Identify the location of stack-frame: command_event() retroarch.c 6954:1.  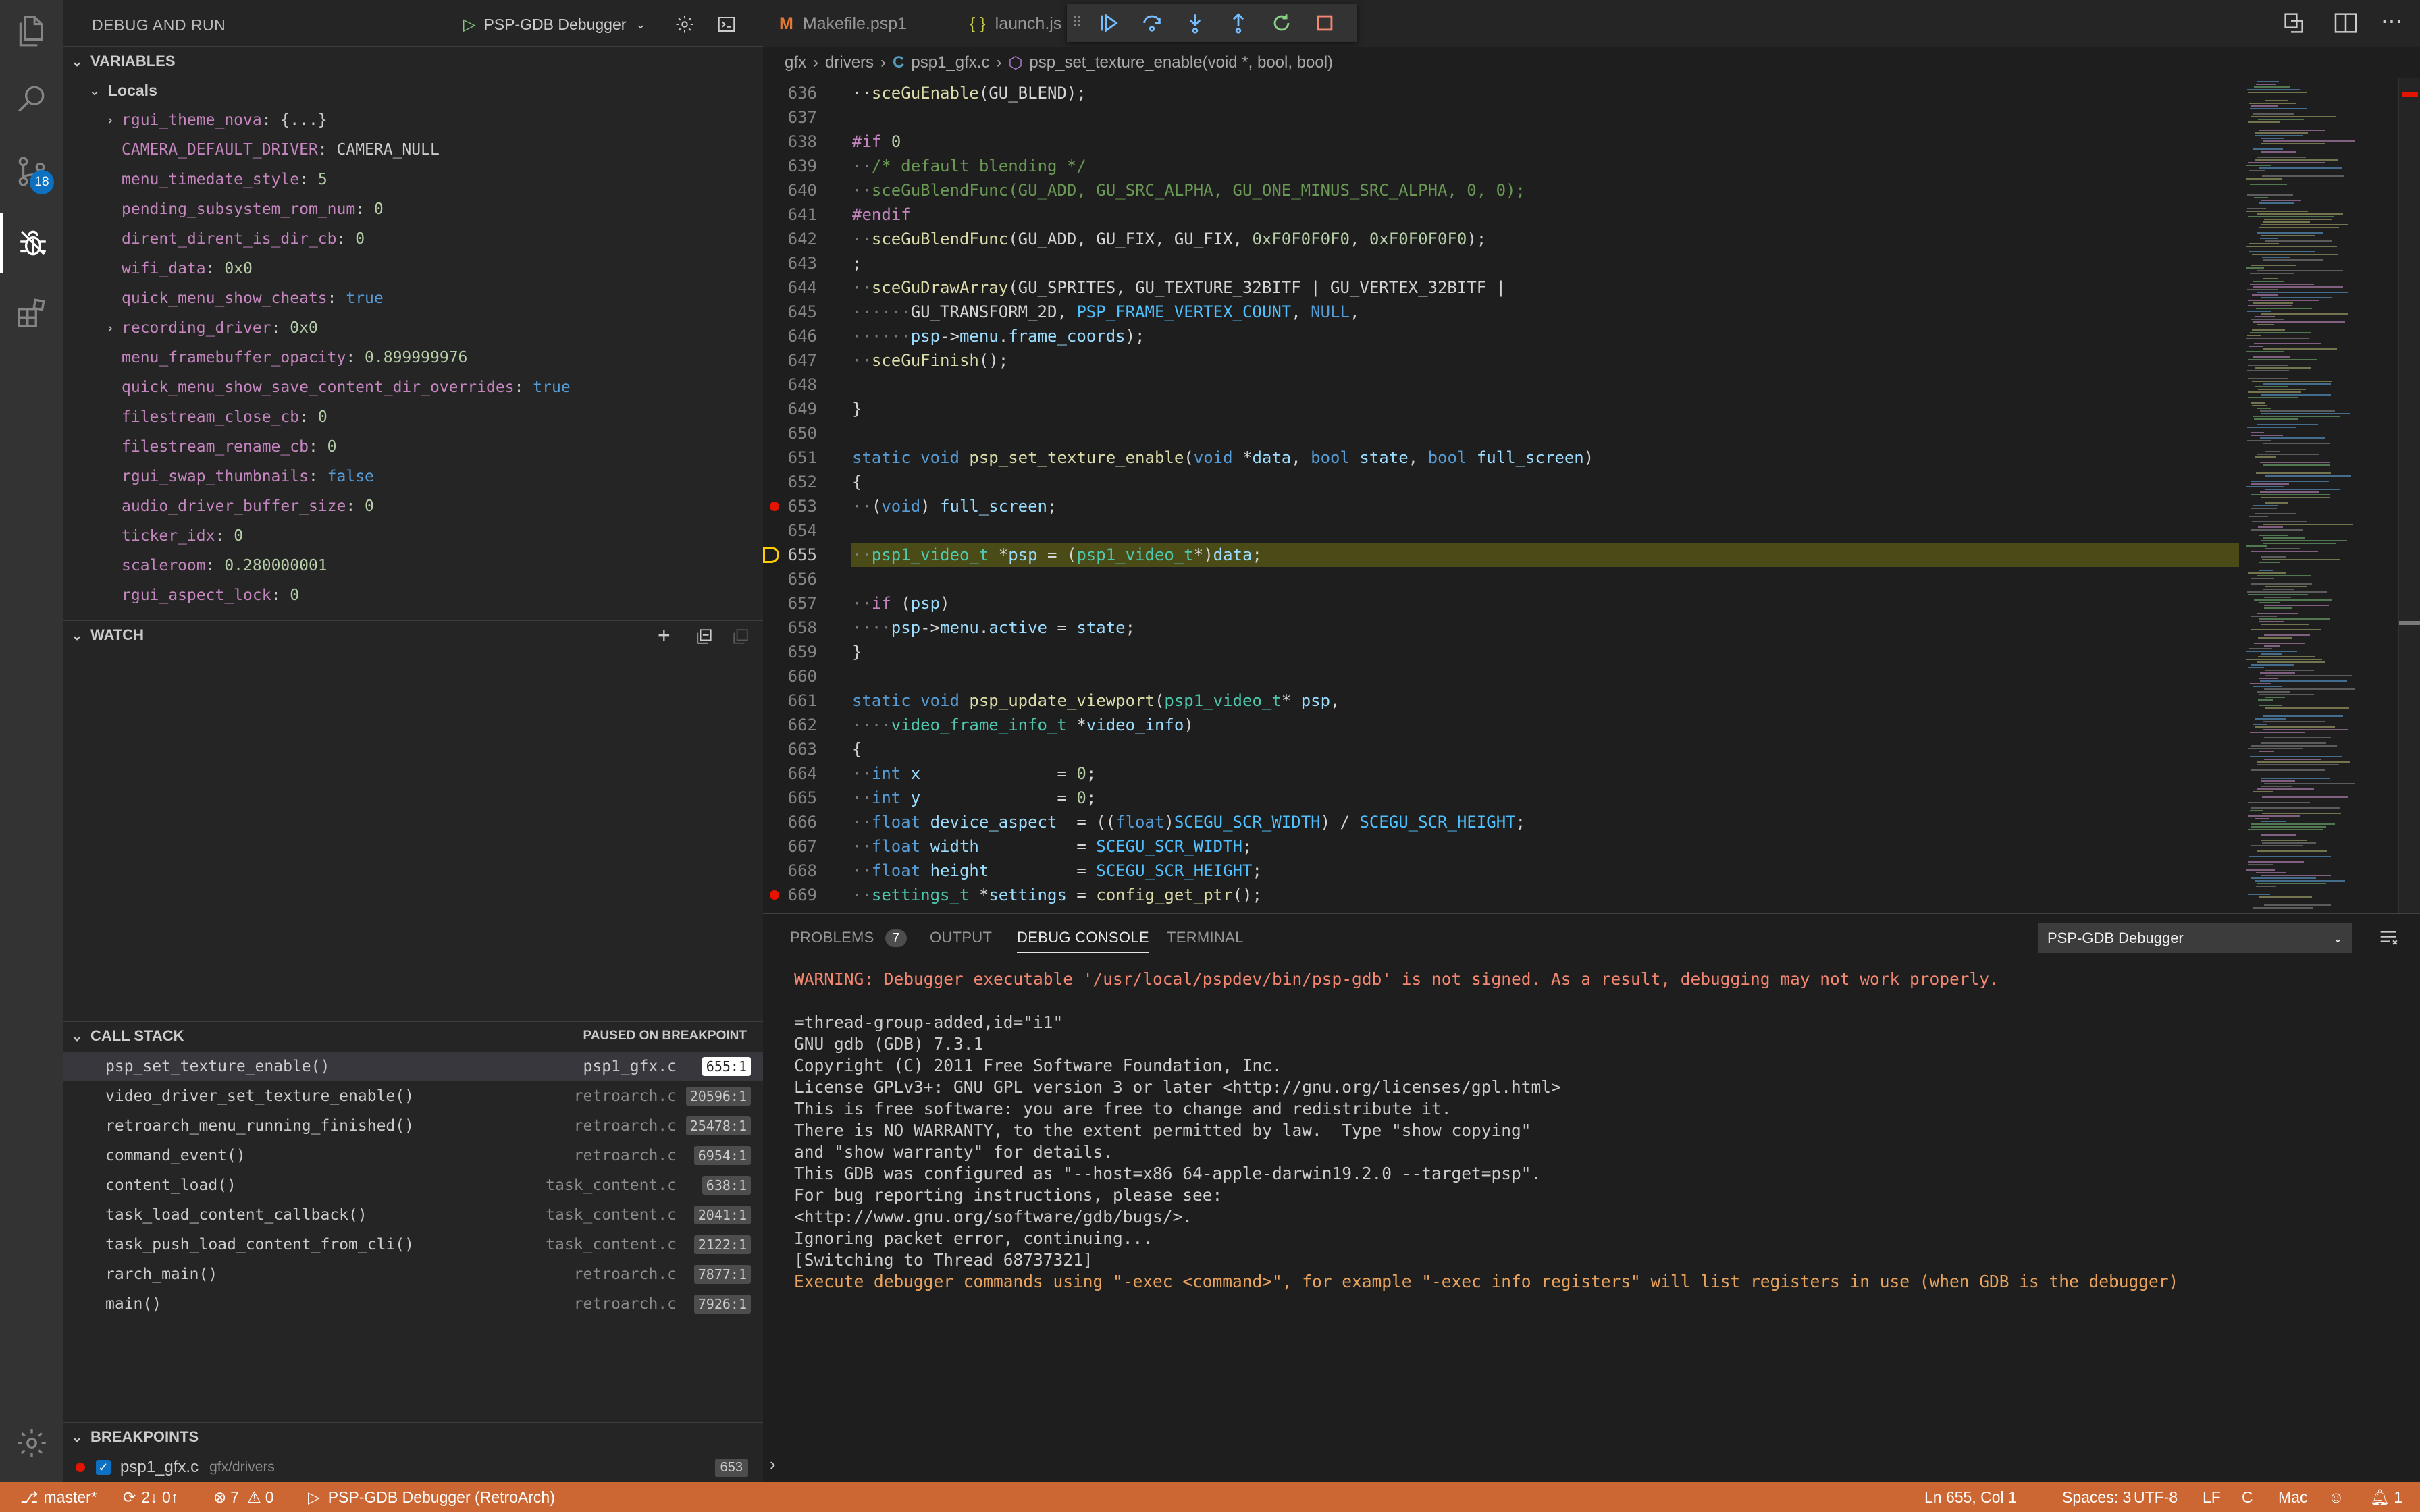
(413, 1155).